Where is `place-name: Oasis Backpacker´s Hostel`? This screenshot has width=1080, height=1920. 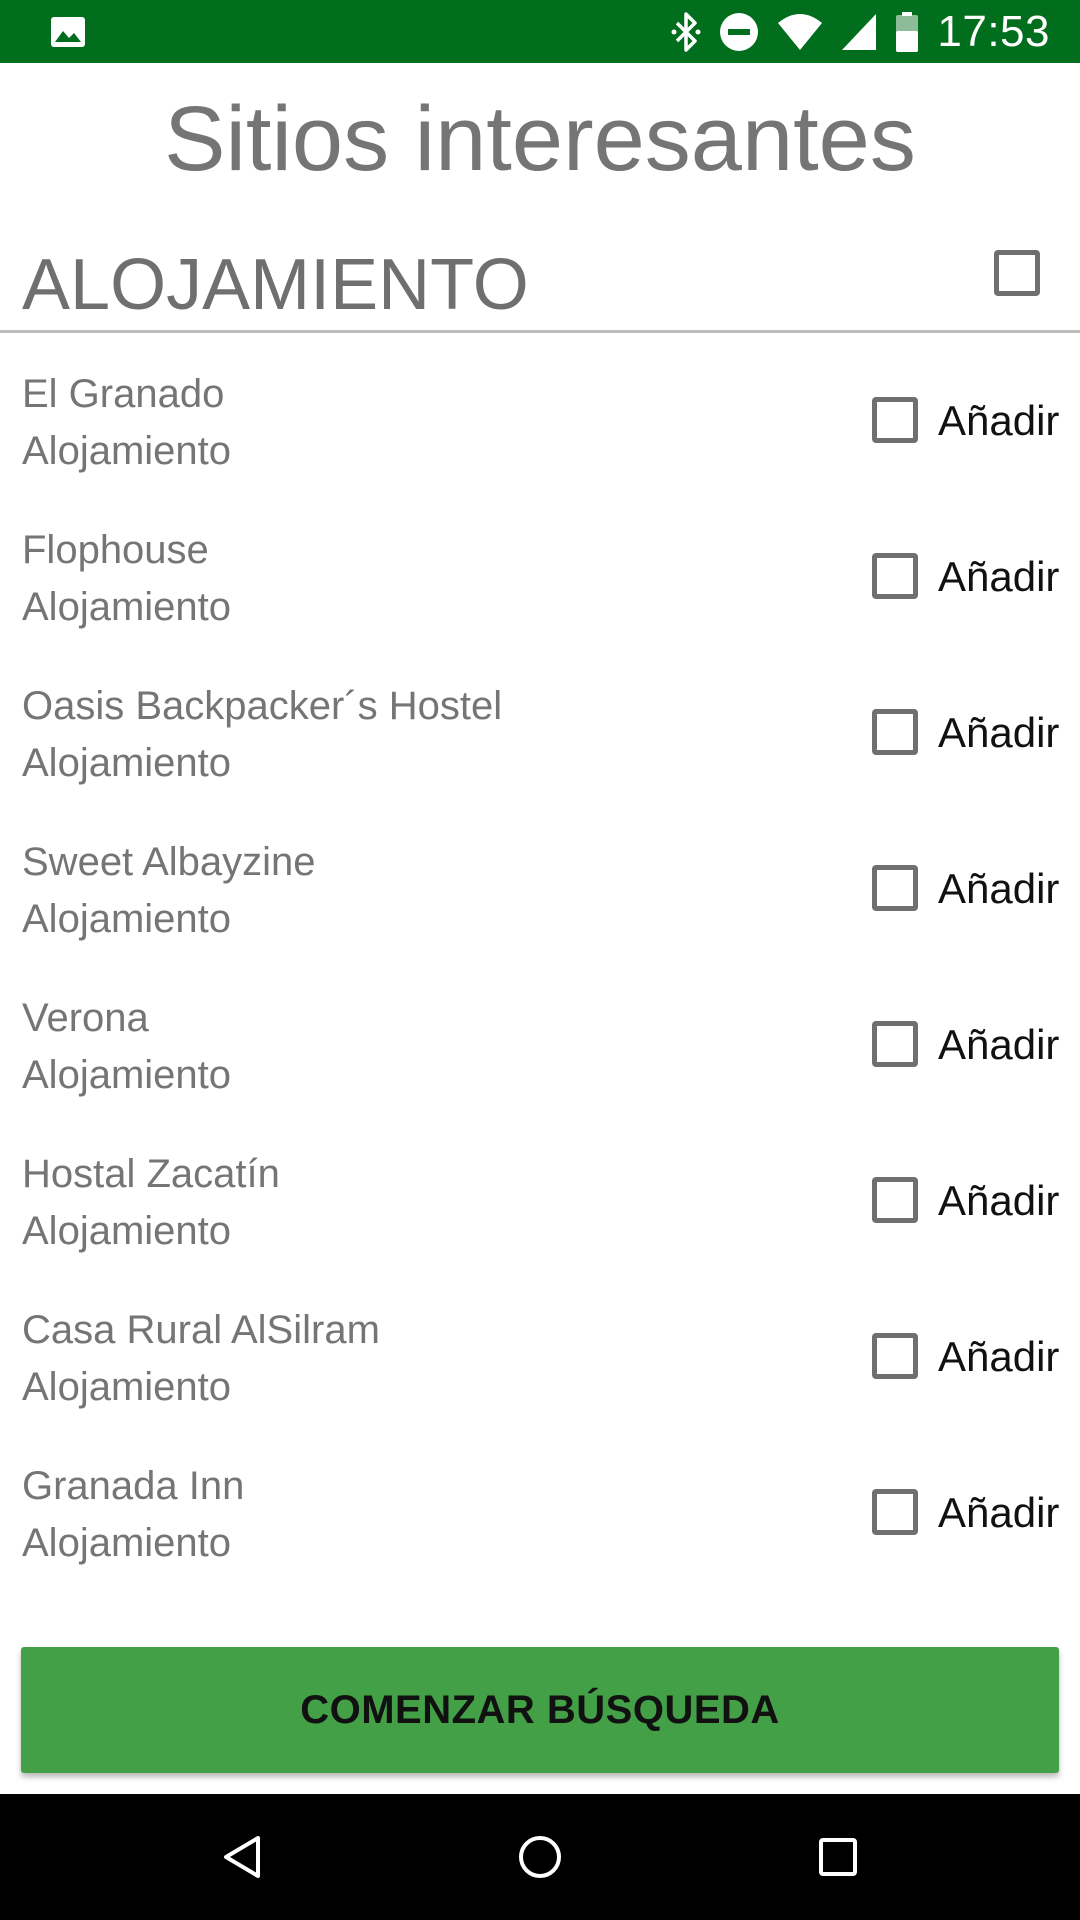
place-name: Oasis Backpacker´s Hostel is located at coordinates (262, 706).